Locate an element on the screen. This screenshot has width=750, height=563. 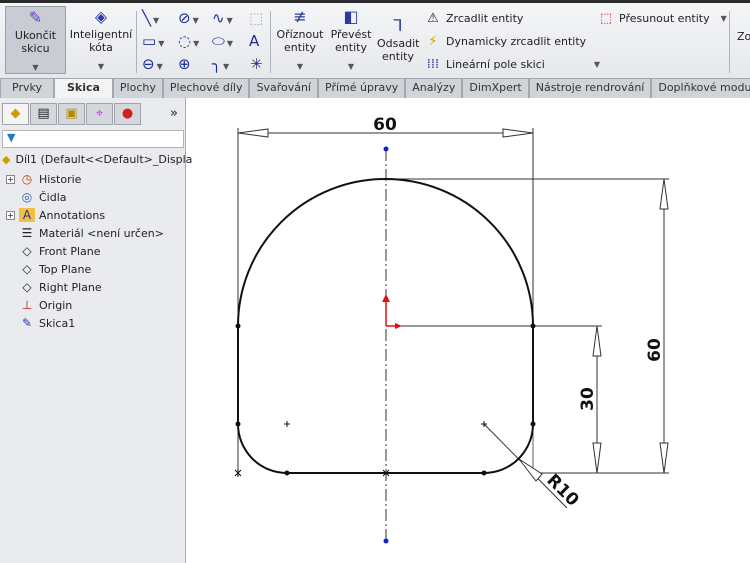
arc-button: ◌ ▼ is located at coordinates (188, 42).